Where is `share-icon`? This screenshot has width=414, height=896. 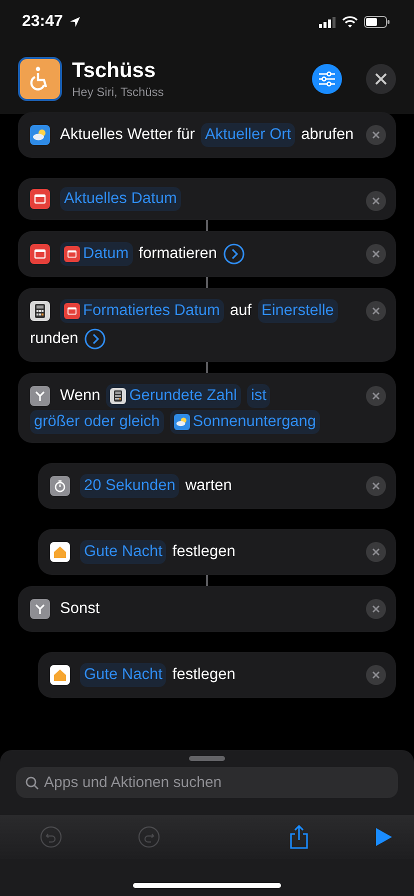 share-icon is located at coordinates (299, 837).